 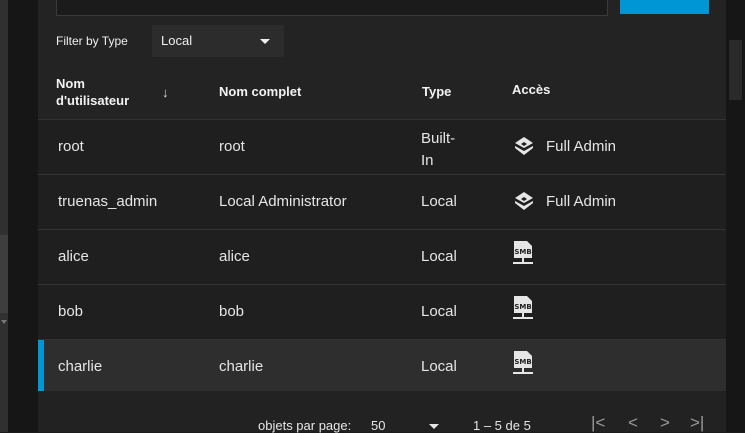 I want to click on table-row: root root Built- In Full Admin, so click(x=382, y=147).